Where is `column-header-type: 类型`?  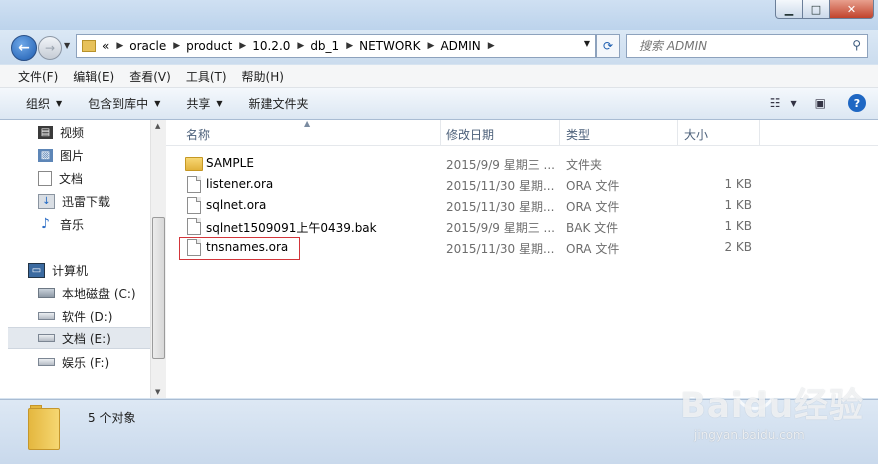
column-header-type: 类型 is located at coordinates (578, 134).